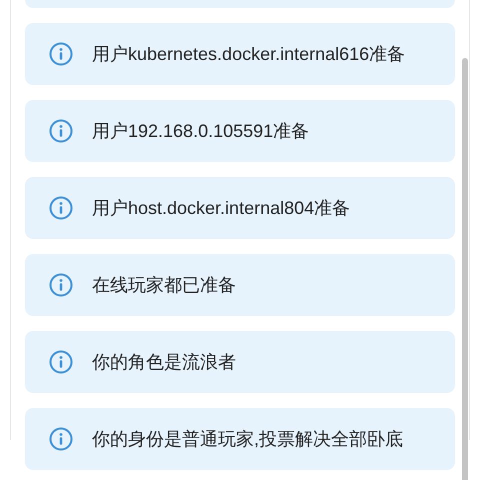 This screenshot has height=480, width=480. Describe the element at coordinates (164, 362) in the screenshot. I see `alert-message: 你的角色是流浪者` at that location.